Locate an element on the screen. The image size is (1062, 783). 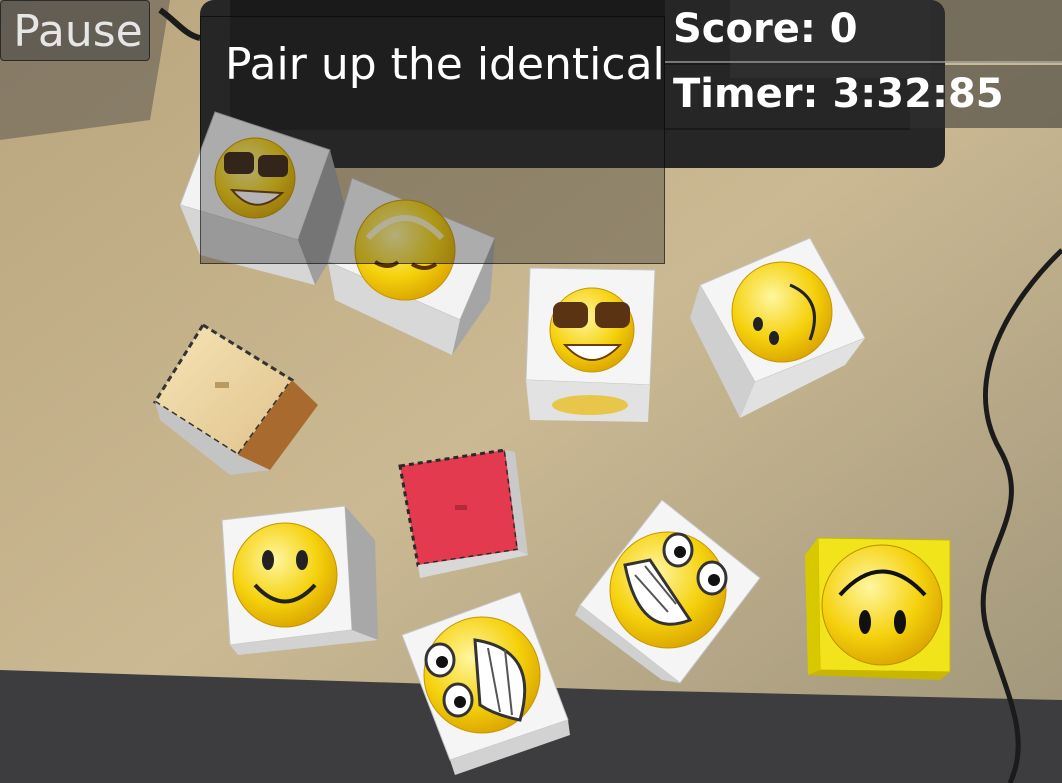
plain-tan-marker-icon is located at coordinates (222, 385).